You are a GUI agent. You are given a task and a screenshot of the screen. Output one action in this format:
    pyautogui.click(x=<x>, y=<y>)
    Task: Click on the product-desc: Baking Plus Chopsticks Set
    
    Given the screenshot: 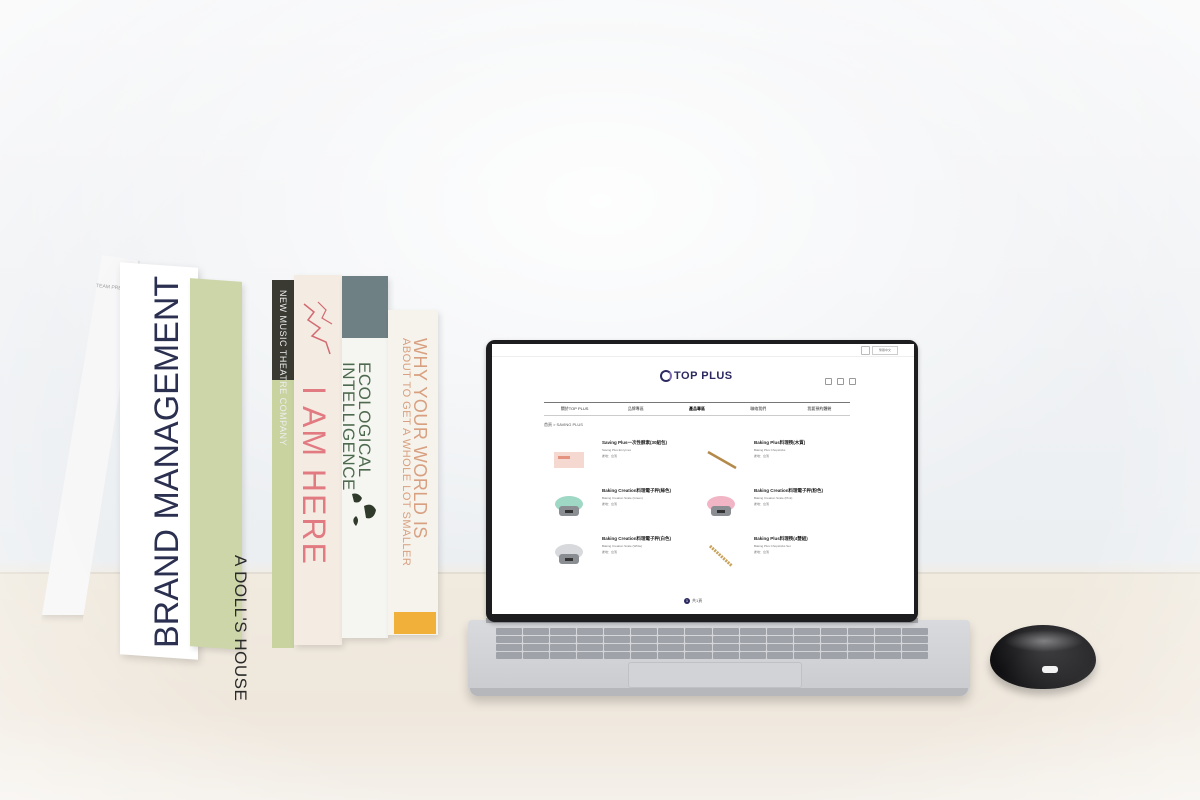 What is the action you would take?
    pyautogui.click(x=772, y=546)
    